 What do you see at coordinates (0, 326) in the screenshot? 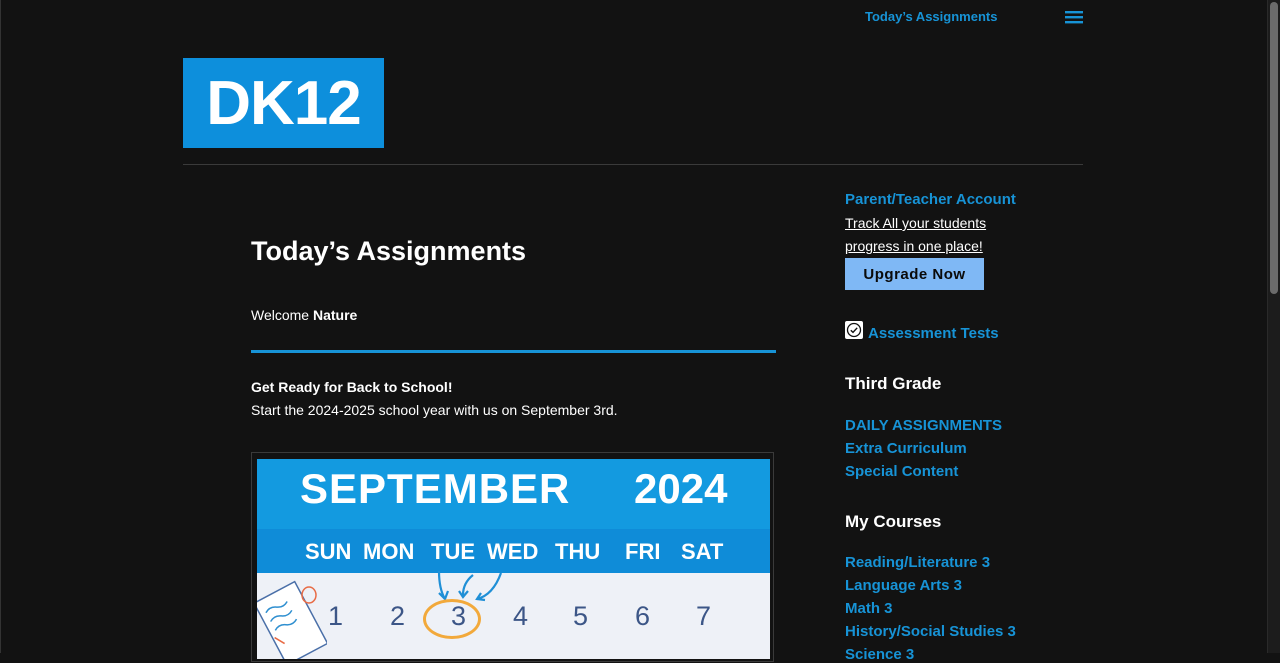
I see `window-edge` at bounding box center [0, 326].